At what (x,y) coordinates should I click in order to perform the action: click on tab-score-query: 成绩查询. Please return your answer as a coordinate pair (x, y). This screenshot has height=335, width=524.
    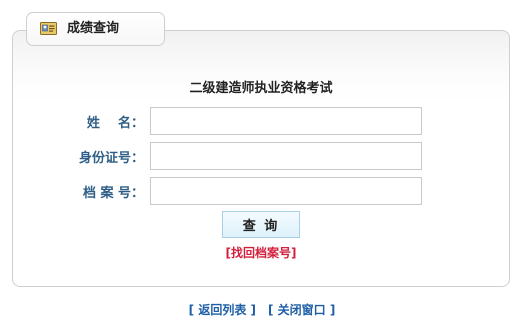
    Looking at the image, I should click on (95, 29).